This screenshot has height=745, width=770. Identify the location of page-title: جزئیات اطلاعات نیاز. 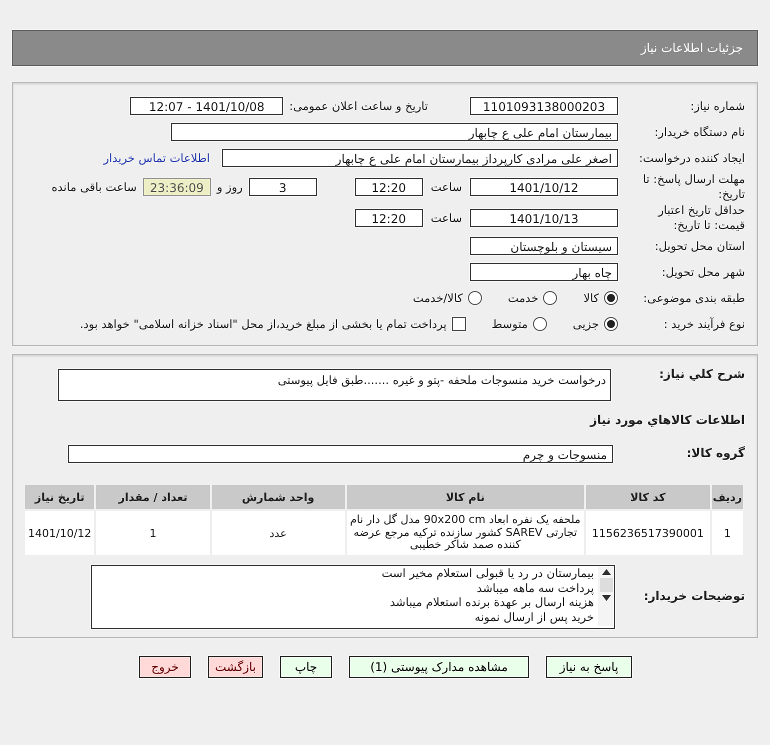
(691, 48).